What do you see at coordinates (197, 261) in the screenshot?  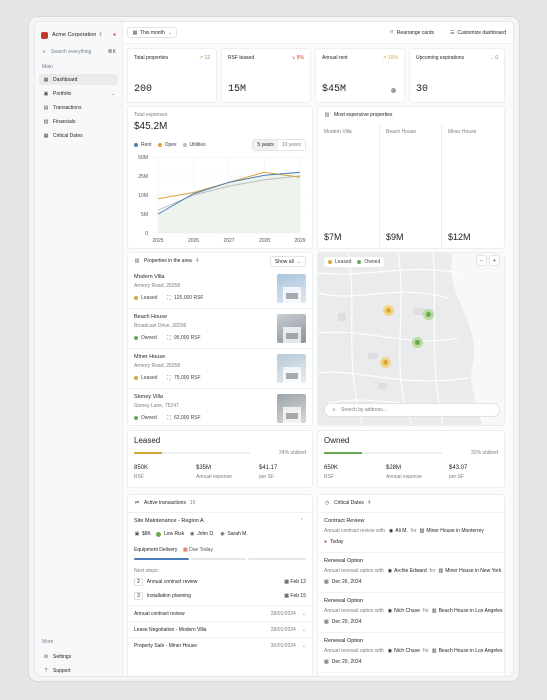 I see `area-count: 4` at bounding box center [197, 261].